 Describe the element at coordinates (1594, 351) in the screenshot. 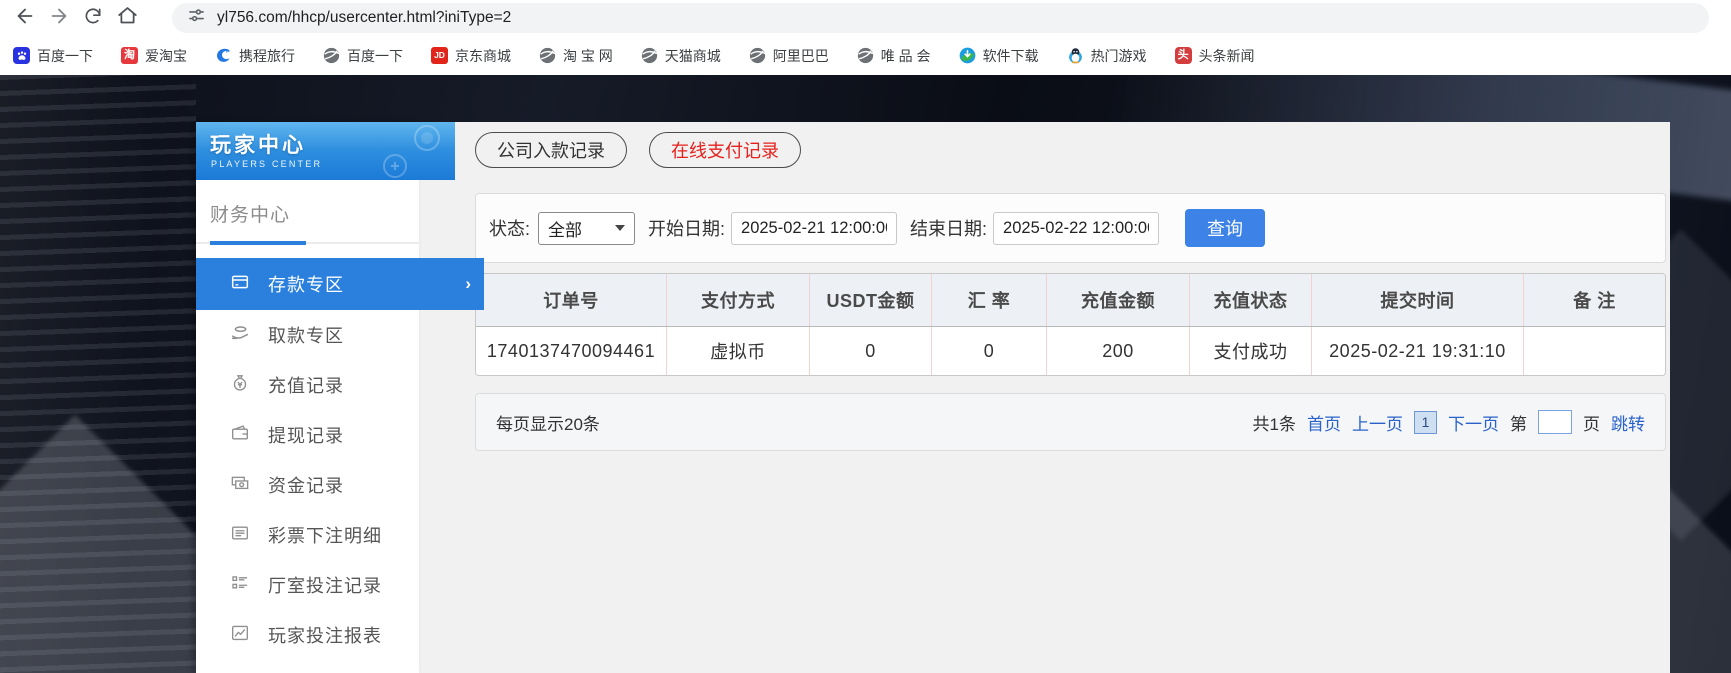

I see `cell-remark` at that location.